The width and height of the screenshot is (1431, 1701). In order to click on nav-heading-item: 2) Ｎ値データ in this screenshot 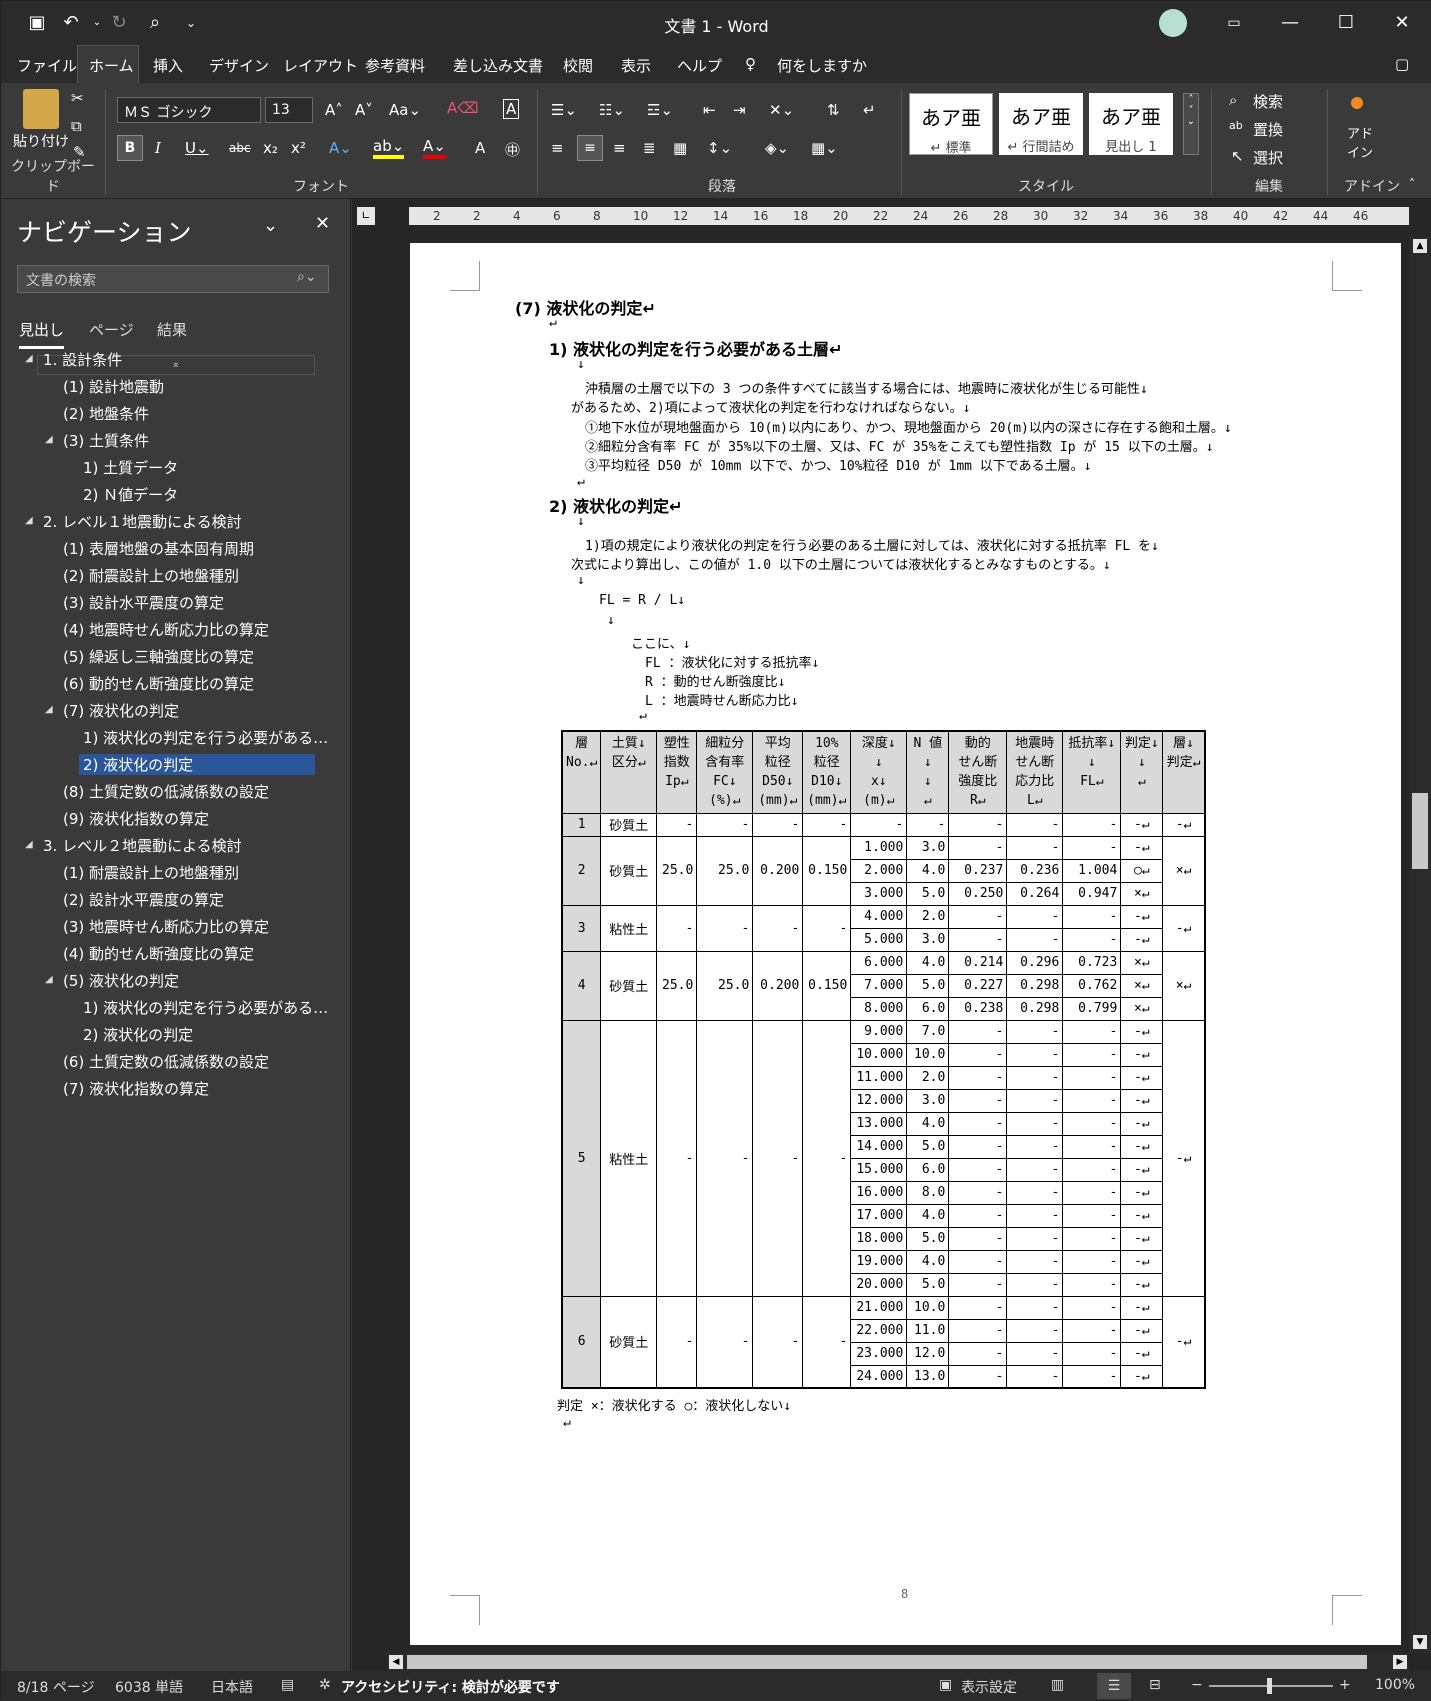, I will do `click(130, 494)`.